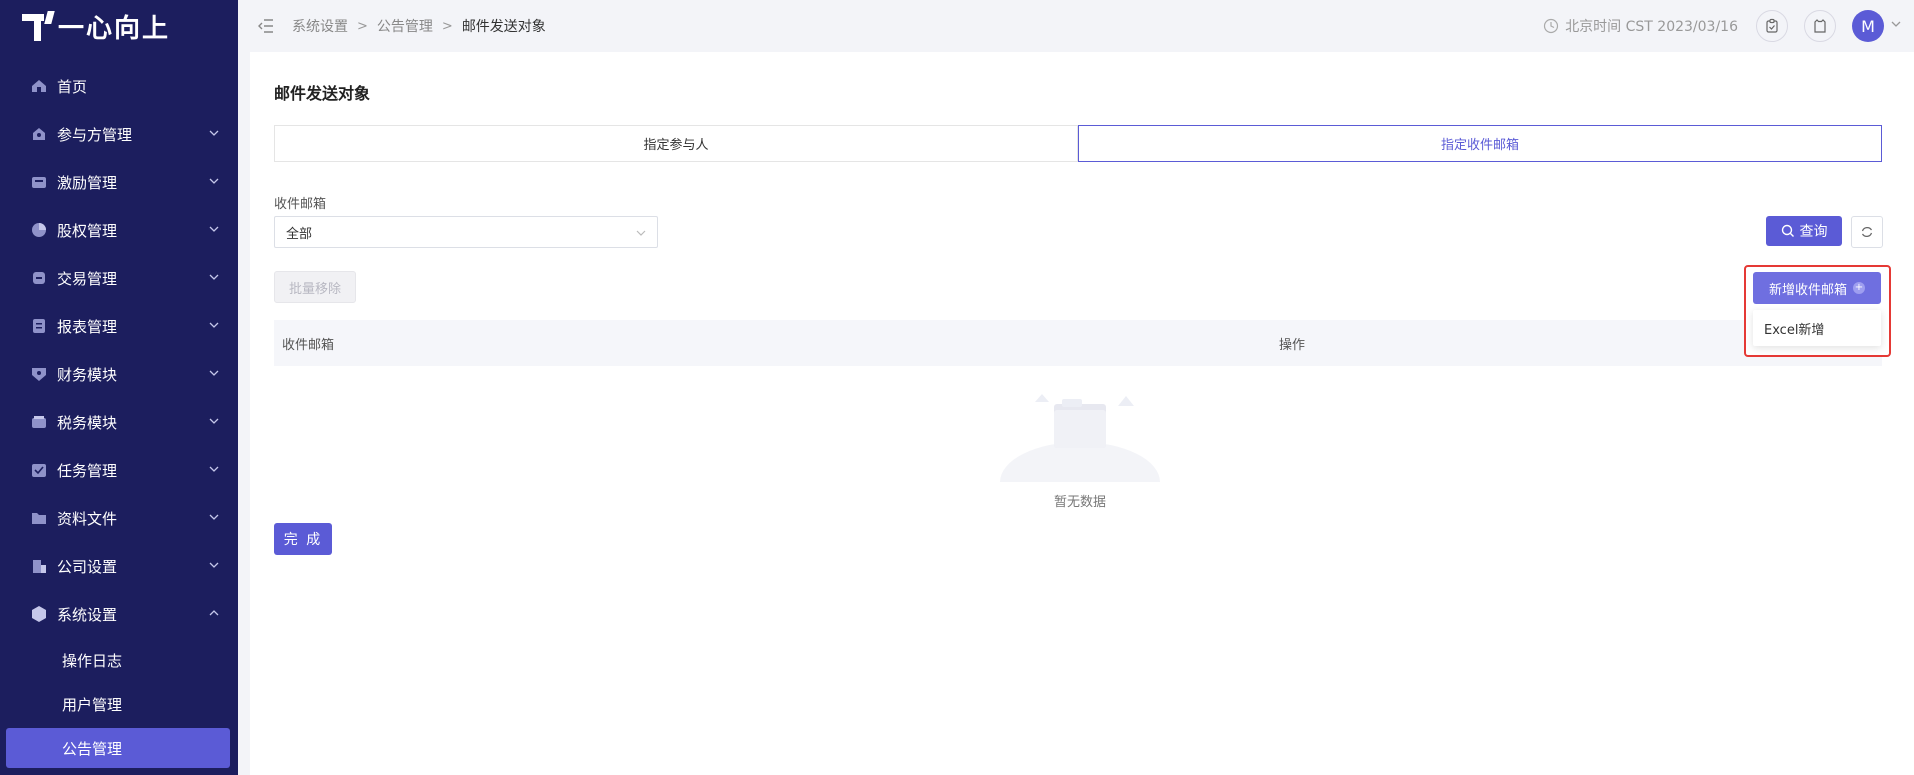 Image resolution: width=1914 pixels, height=775 pixels. I want to click on query-button: 查询, so click(1804, 231).